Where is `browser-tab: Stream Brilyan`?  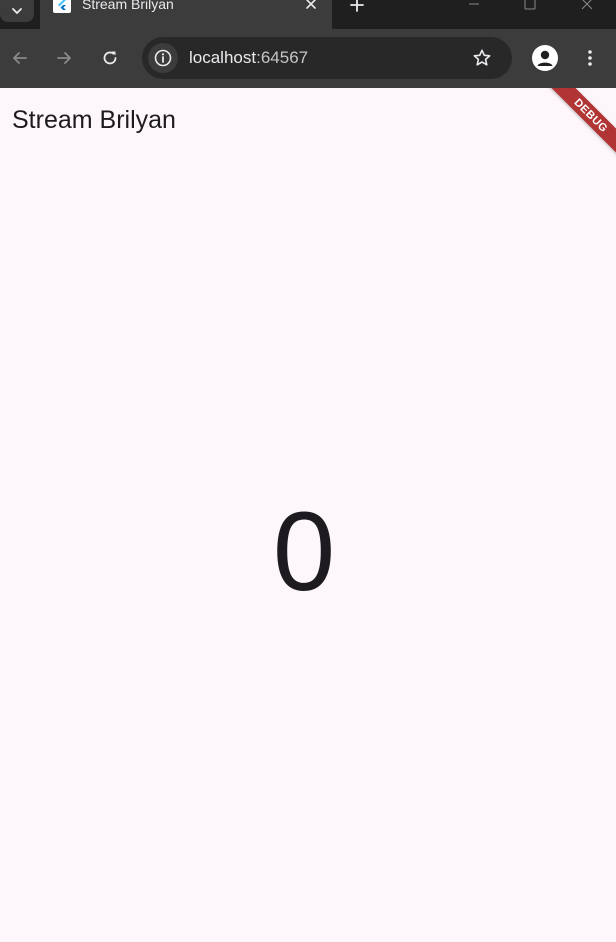 browser-tab: Stream Brilyan is located at coordinates (186, 14).